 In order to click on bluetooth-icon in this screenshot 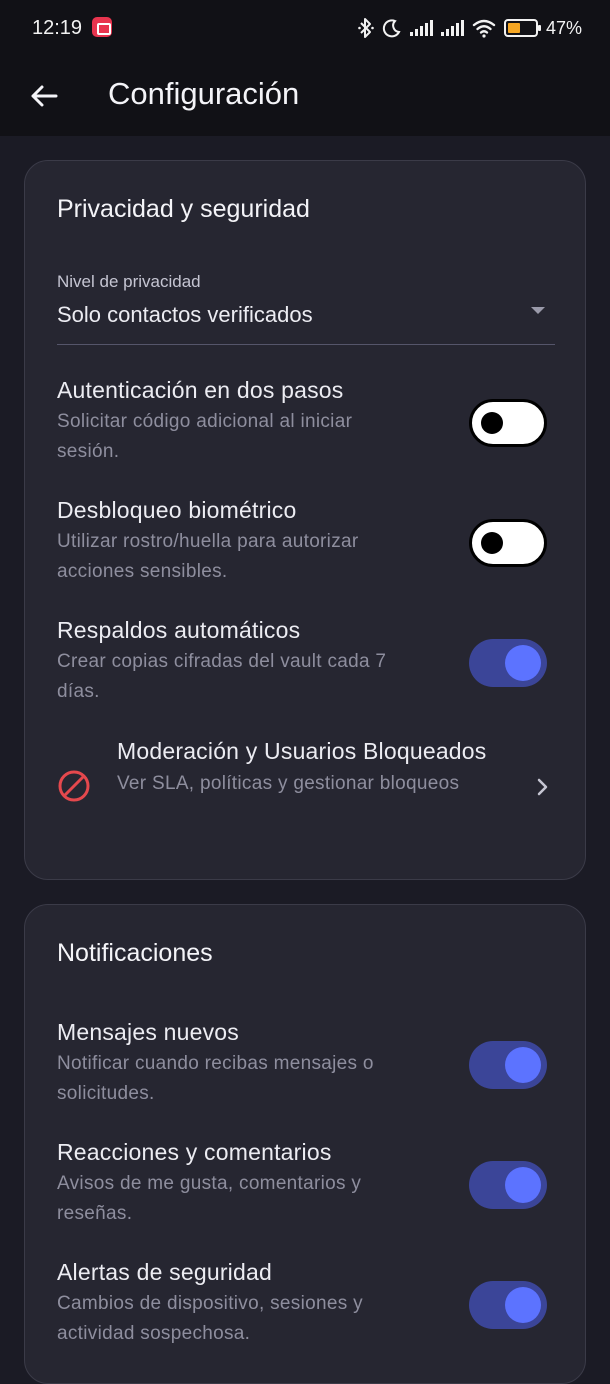, I will do `click(366, 28)`.